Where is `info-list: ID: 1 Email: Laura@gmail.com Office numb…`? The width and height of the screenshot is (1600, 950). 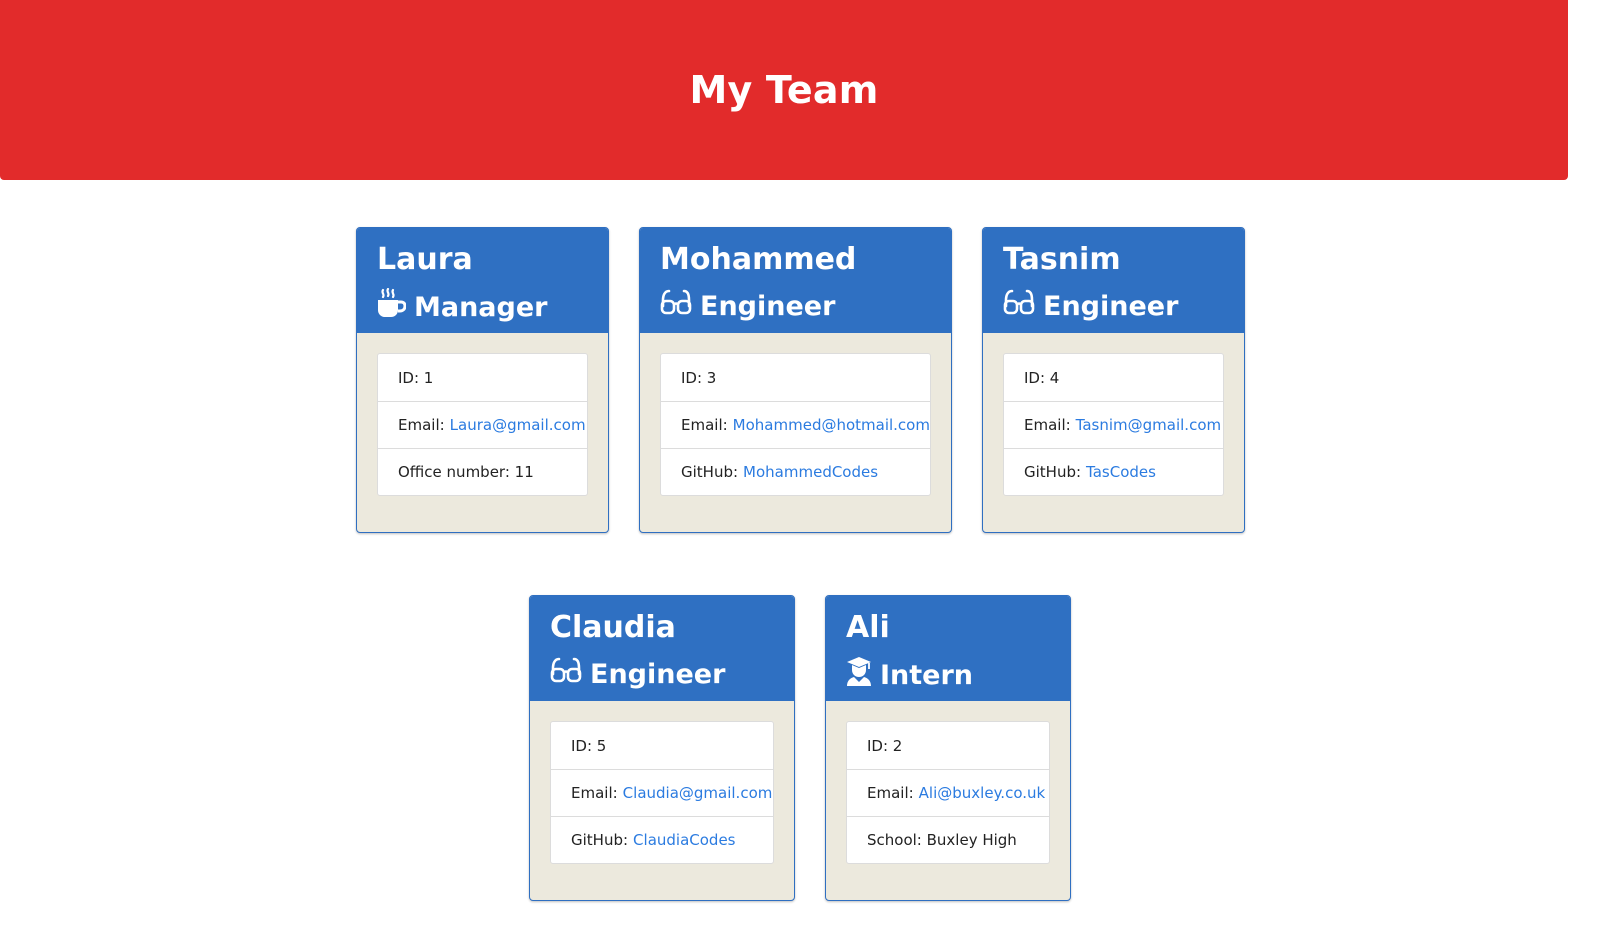
info-list: ID: 1 Email: Laura@gmail.com Office numb… is located at coordinates (482, 424).